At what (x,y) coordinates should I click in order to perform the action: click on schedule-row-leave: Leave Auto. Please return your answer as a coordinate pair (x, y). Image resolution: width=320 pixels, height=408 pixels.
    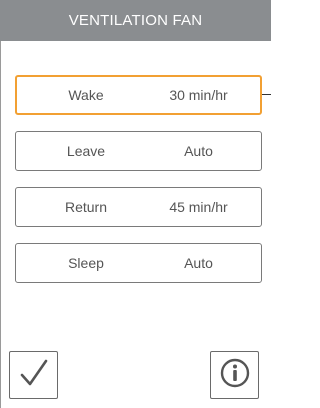
    Looking at the image, I should click on (138, 151).